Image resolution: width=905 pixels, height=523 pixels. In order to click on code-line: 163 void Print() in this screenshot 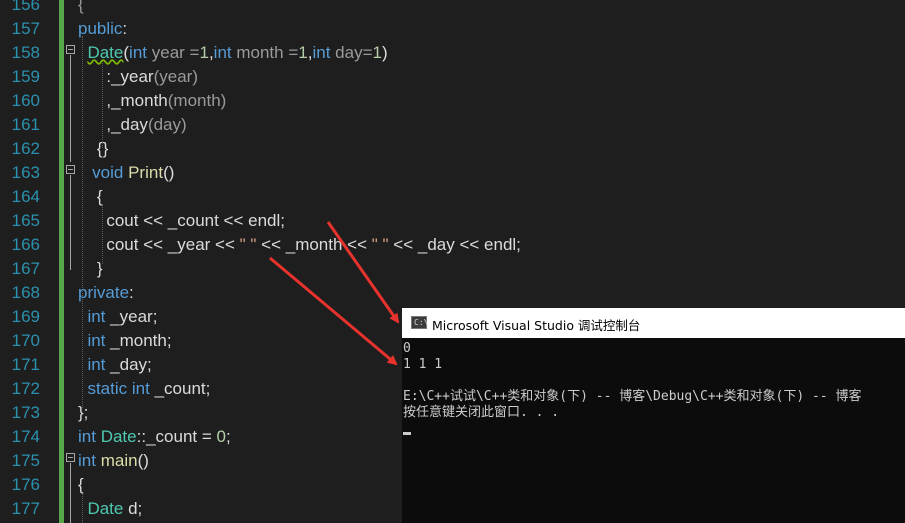, I will do `click(452, 173)`.